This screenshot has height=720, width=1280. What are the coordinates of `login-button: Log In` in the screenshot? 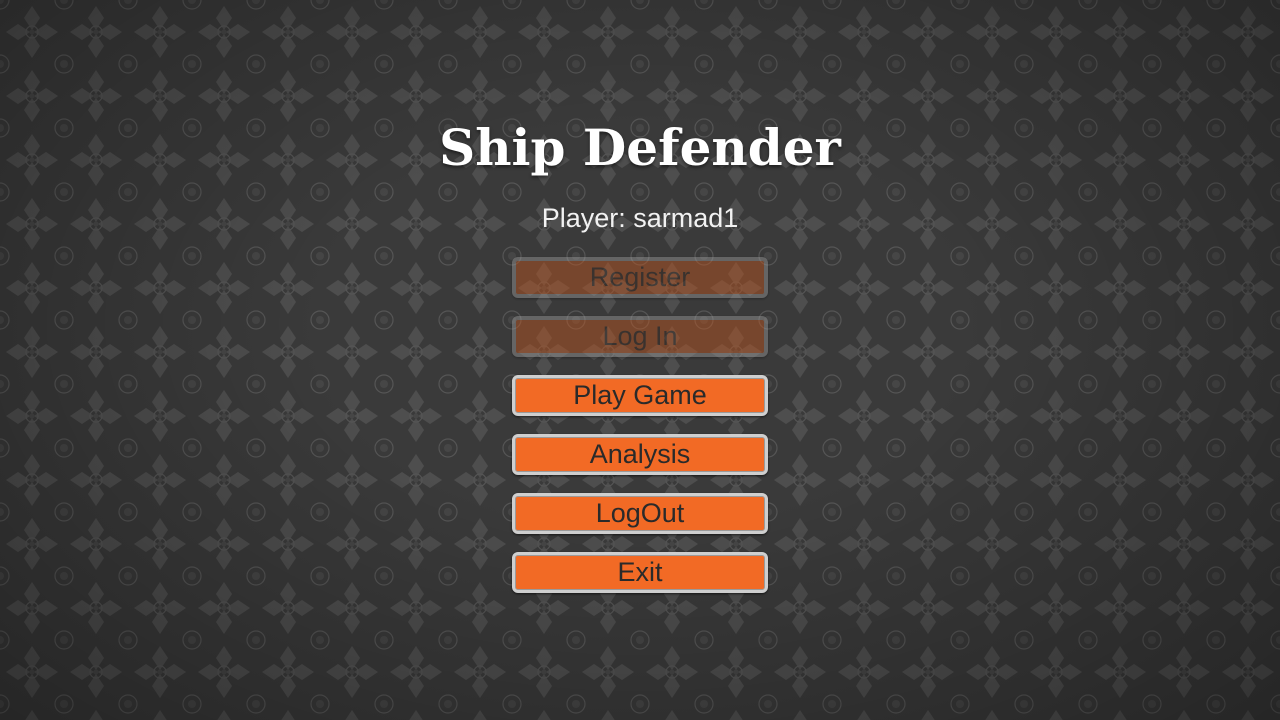 It's located at (640, 336).